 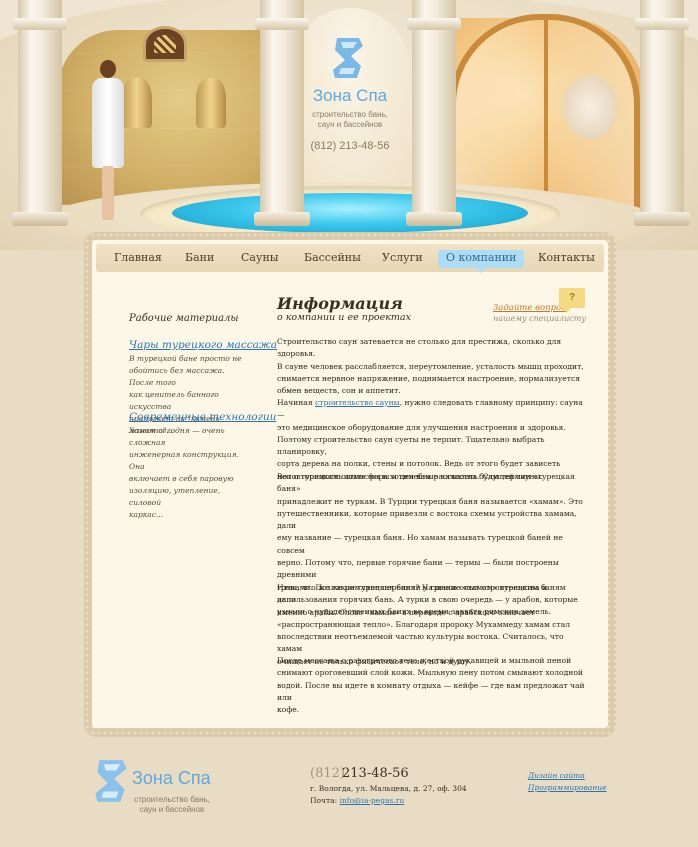 What do you see at coordinates (332, 259) in the screenshot?
I see `nav-item-pools: Бассейны` at bounding box center [332, 259].